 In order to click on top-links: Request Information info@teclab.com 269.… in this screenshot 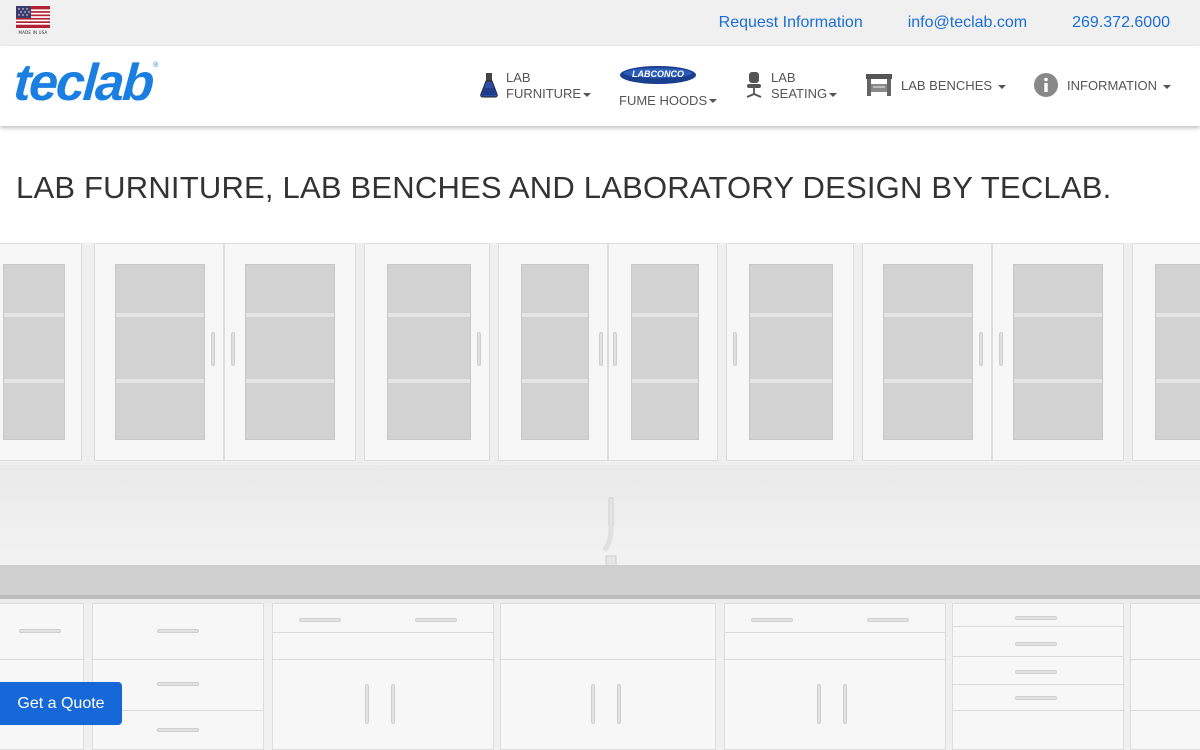, I will do `click(922, 23)`.